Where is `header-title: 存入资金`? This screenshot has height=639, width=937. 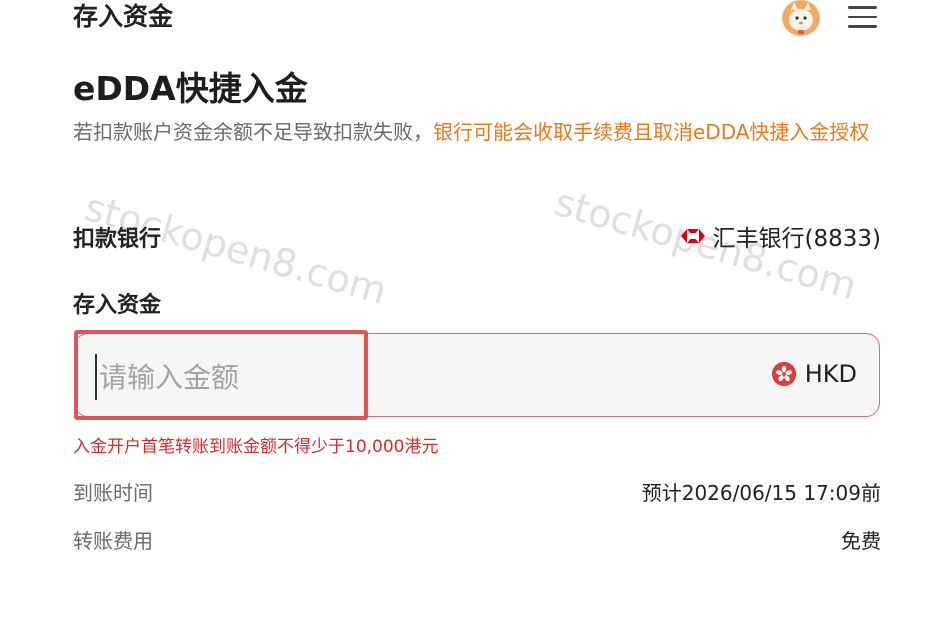
header-title: 存入资金 is located at coordinates (123, 16).